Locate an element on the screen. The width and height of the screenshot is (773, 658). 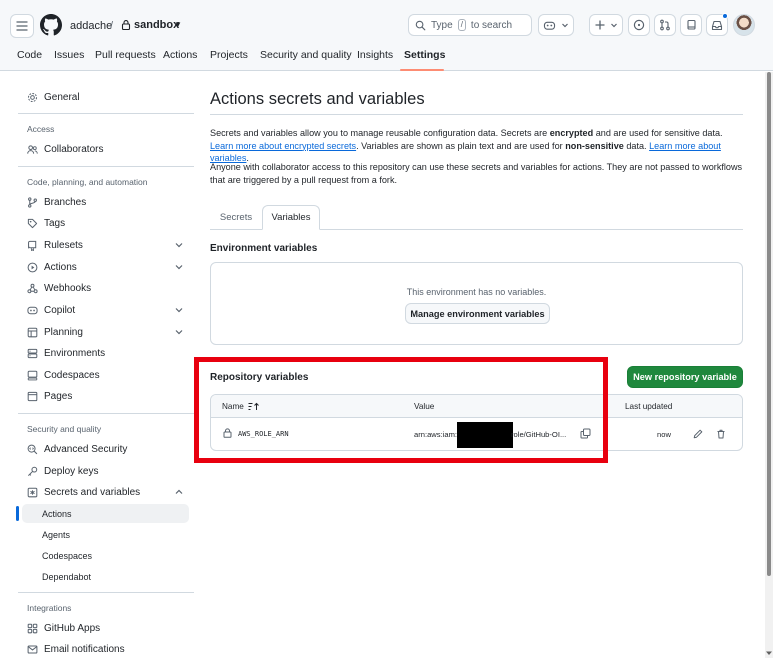
environment-variables-heading: Environment variables is located at coordinates (264, 248).